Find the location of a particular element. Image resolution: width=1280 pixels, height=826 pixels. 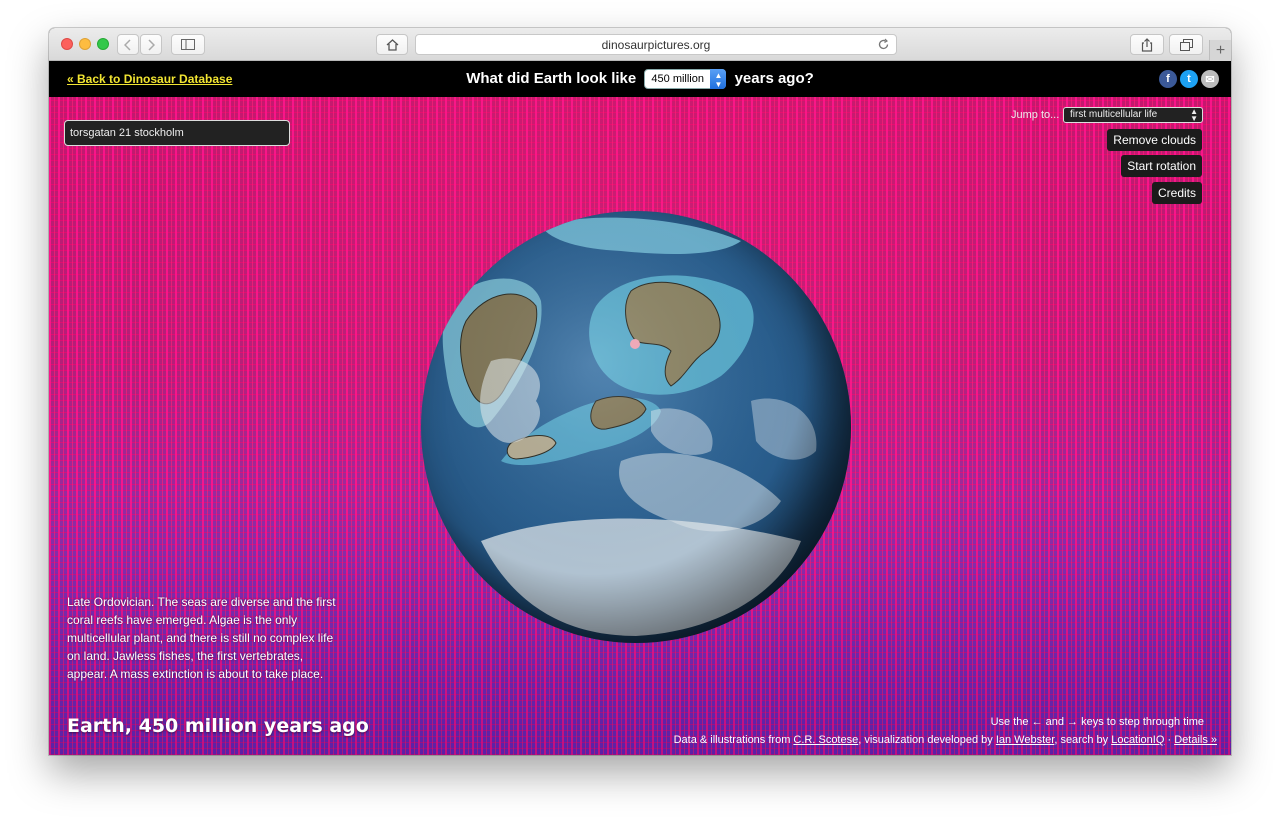

url-text: dinosaurpictures.org is located at coordinates (656, 44).